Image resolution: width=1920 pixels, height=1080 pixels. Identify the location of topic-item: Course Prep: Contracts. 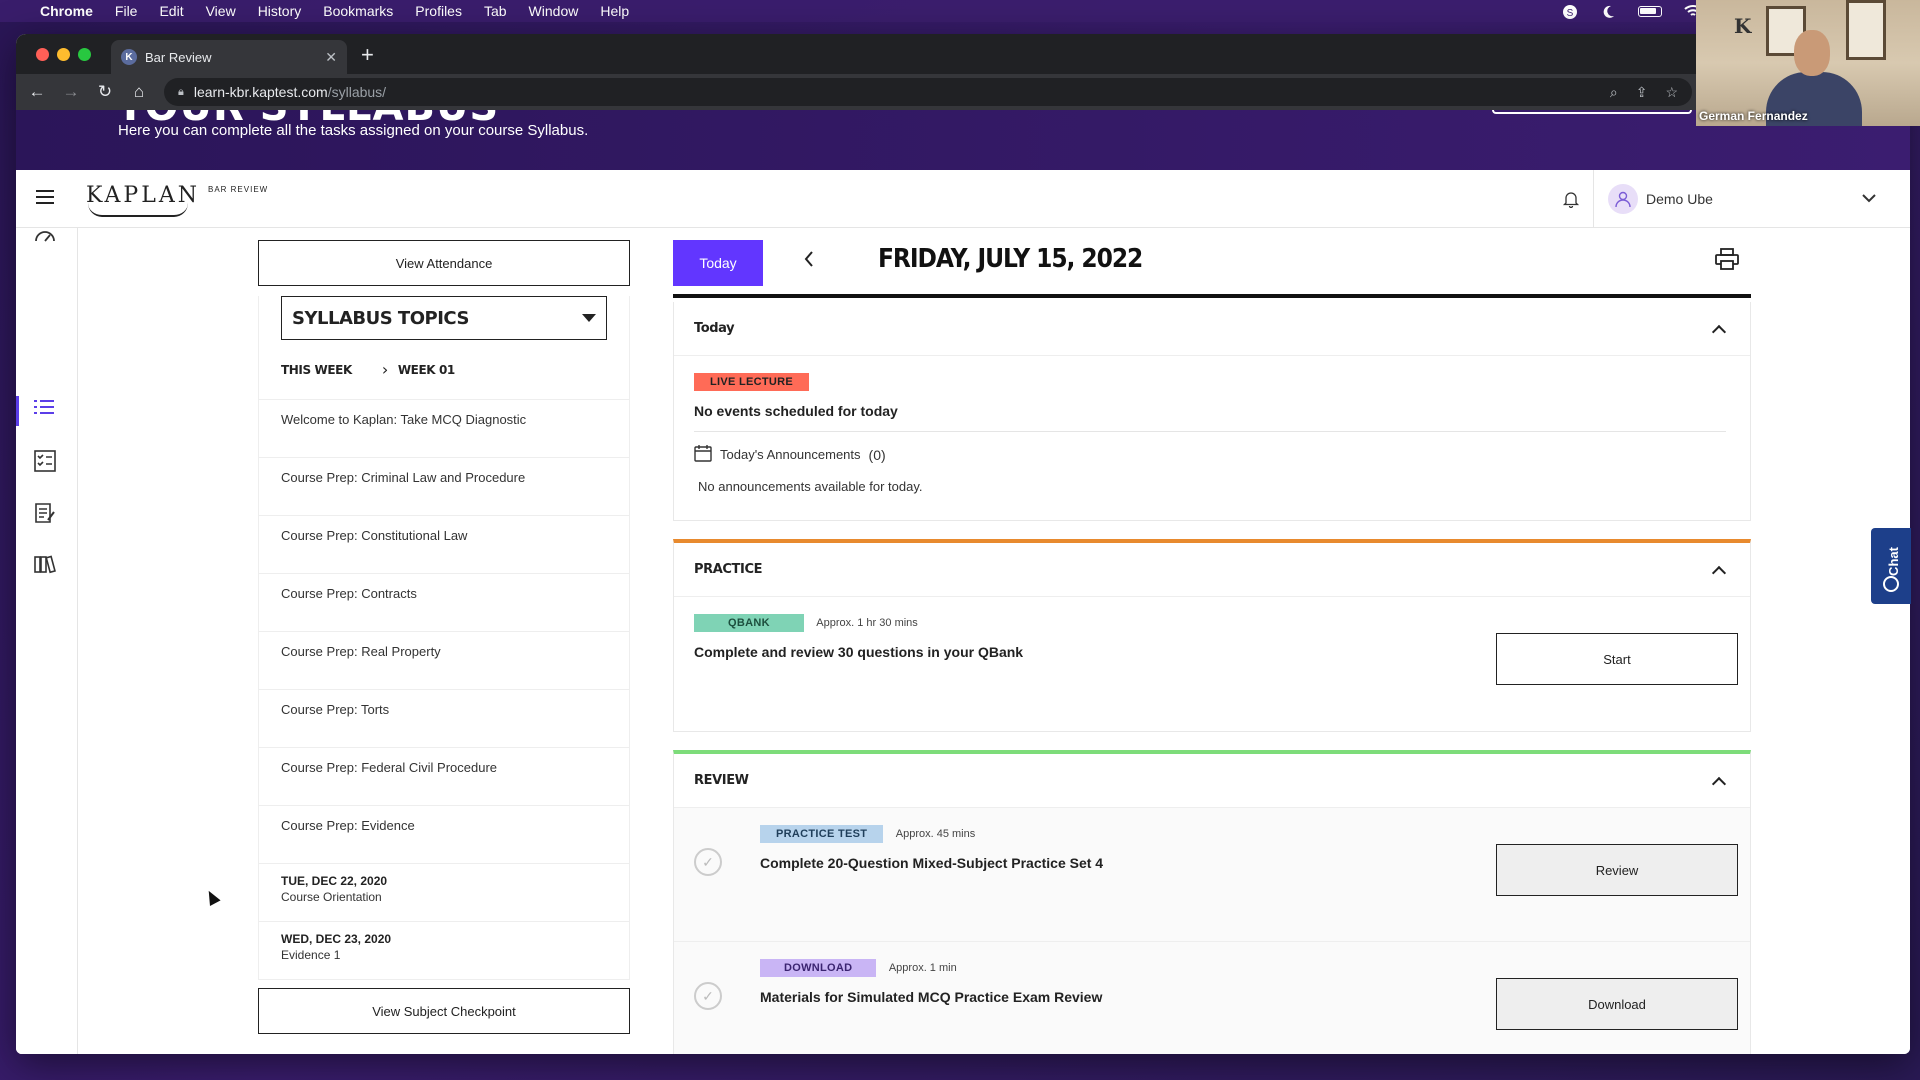
(444, 603).